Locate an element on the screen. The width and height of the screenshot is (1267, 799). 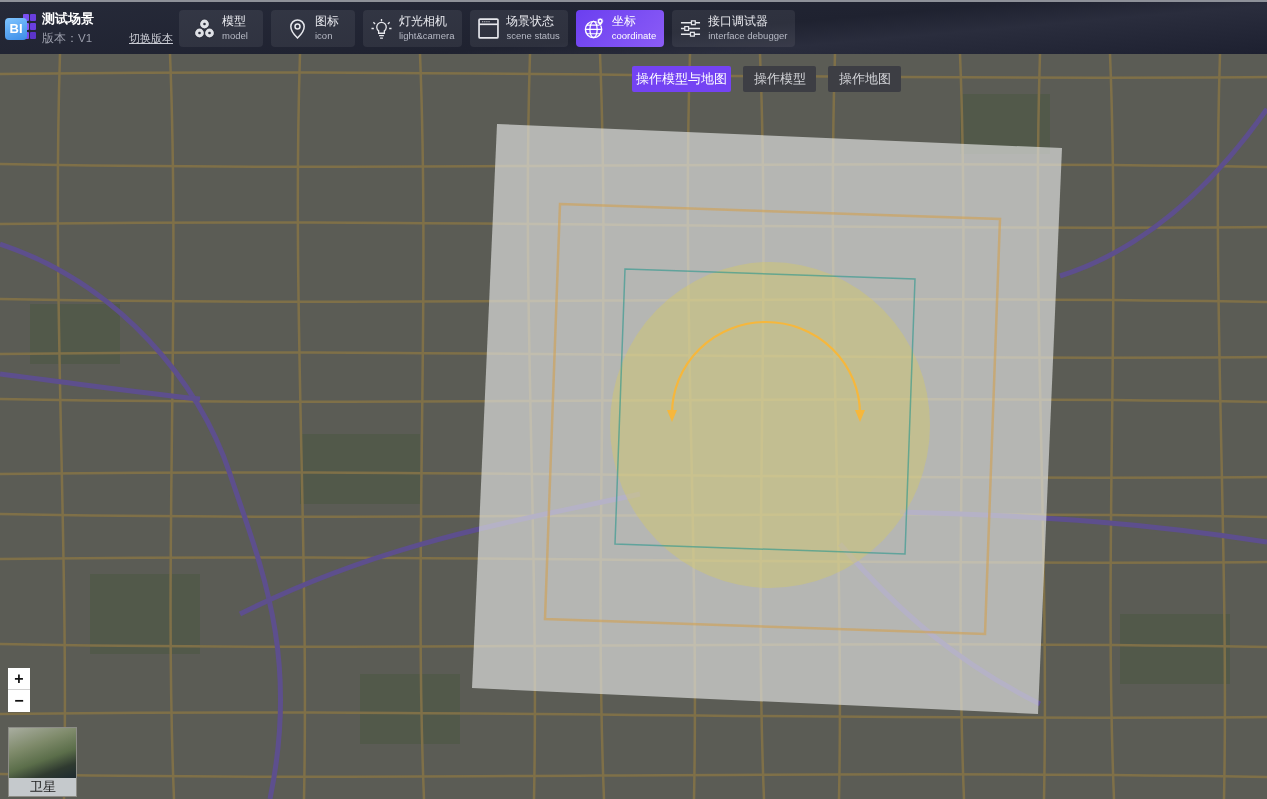
globe-pin-icon is located at coordinates (594, 28).